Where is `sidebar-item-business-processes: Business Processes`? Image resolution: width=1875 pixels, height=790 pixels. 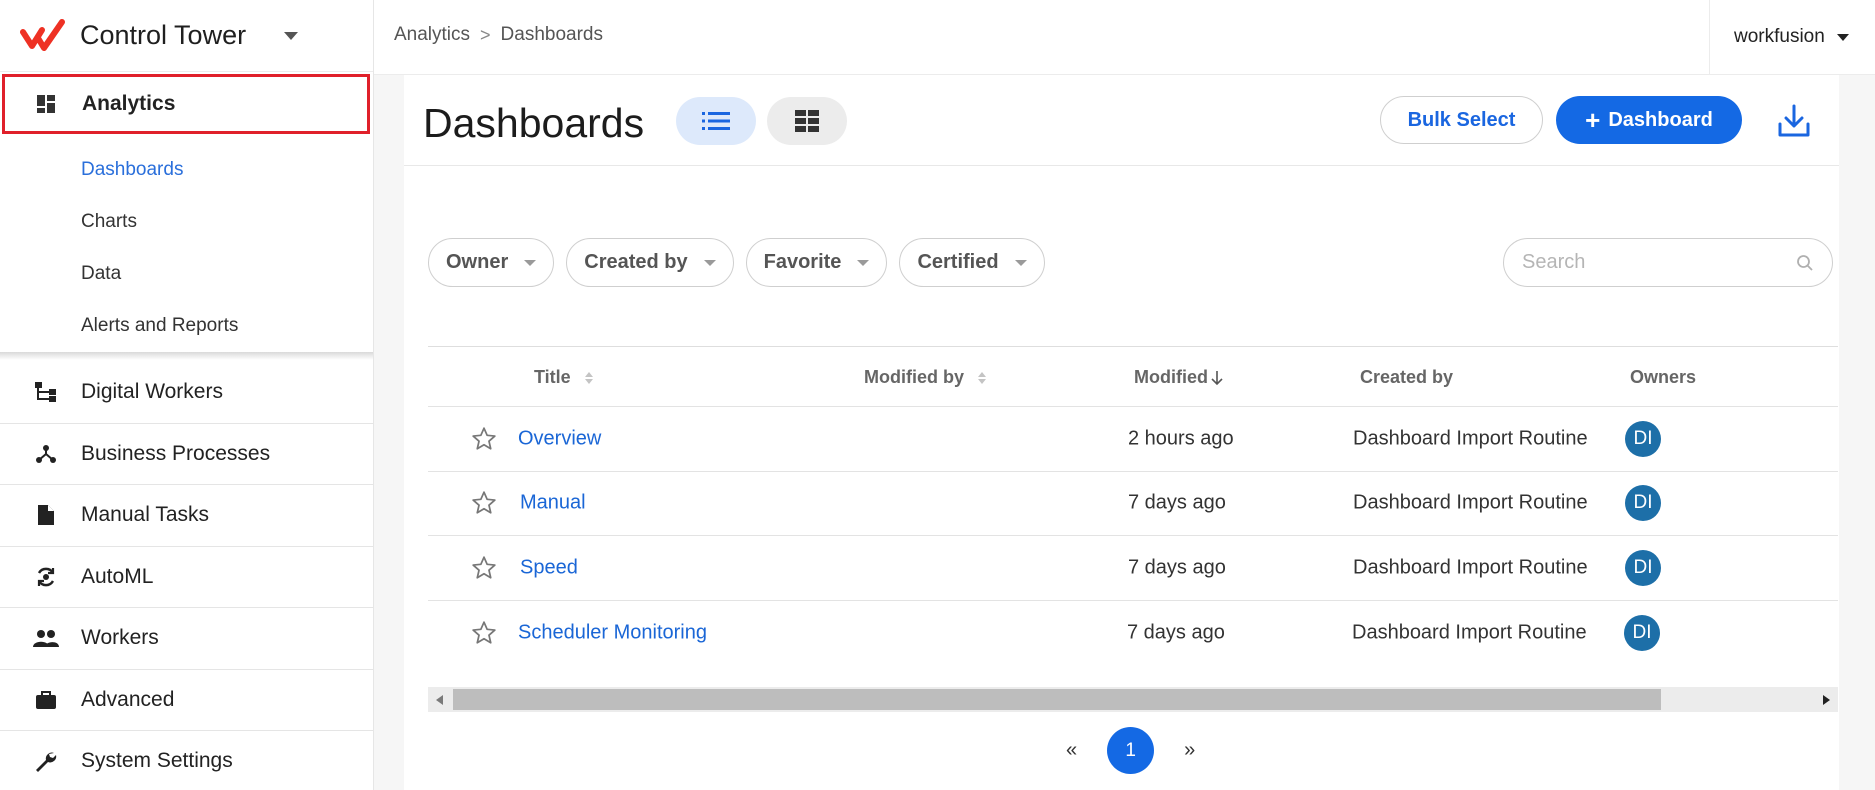
sidebar-item-business-processes: Business Processes is located at coordinates (186, 454).